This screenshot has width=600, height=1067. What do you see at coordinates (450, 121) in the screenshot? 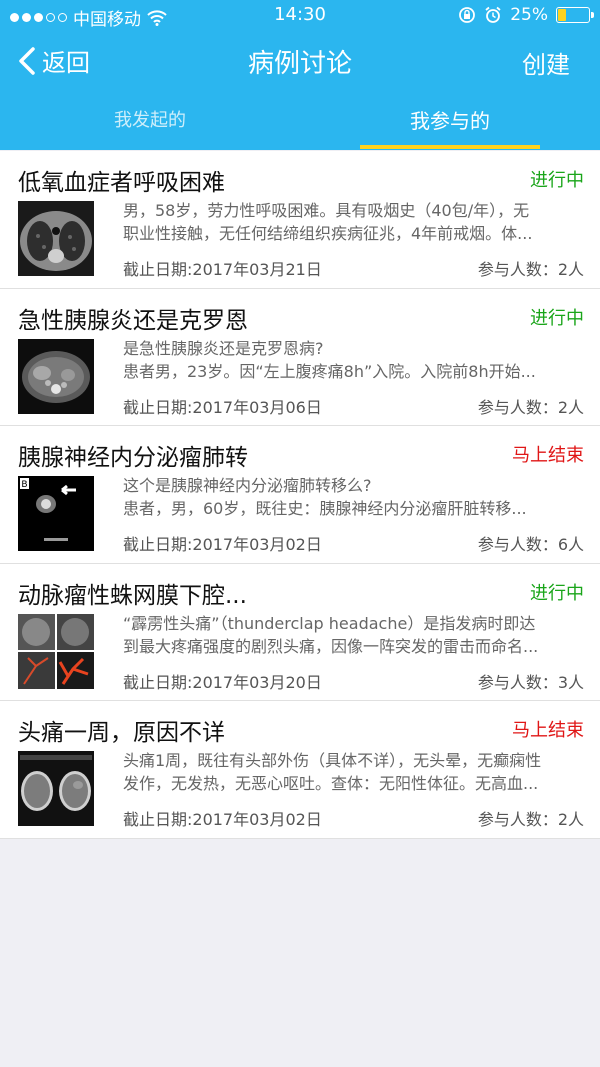
I see `tab-participated: 我参与的` at bounding box center [450, 121].